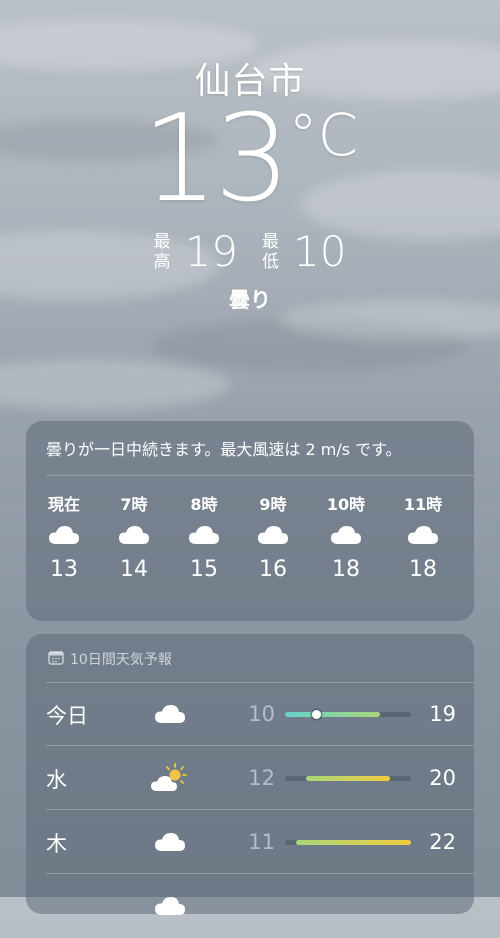  Describe the element at coordinates (162, 252) in the screenshot. I see `high-label: 最高` at that location.